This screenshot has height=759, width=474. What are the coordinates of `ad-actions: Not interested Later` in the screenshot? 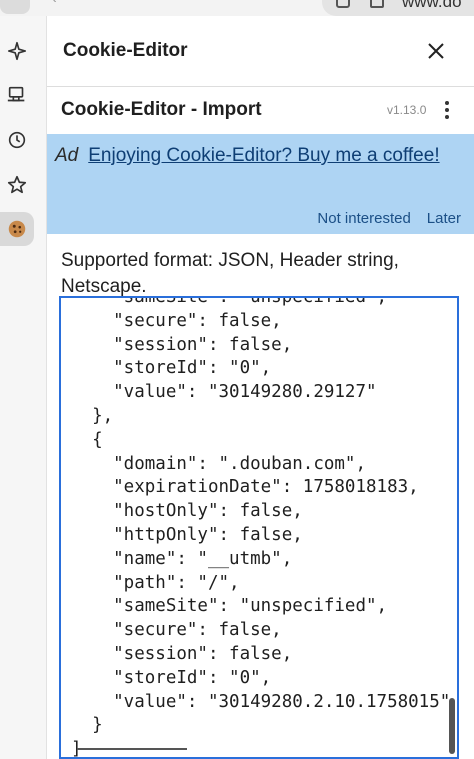 It's located at (389, 218).